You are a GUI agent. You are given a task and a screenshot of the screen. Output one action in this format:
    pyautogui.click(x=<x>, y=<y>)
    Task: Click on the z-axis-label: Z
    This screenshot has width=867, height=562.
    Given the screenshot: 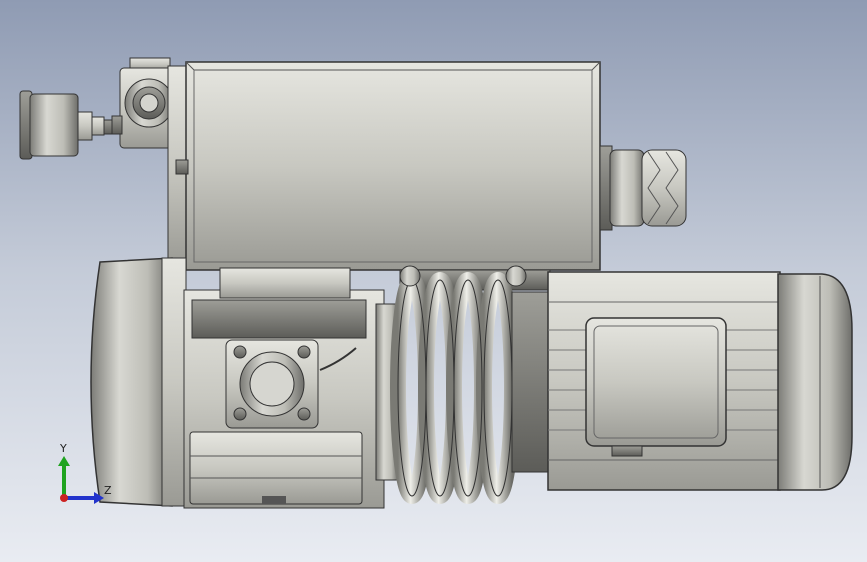 What is the action you would take?
    pyautogui.click(x=108, y=490)
    